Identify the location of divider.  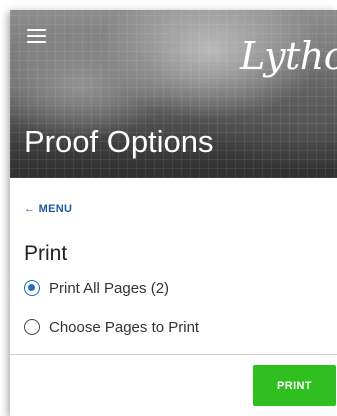
(173, 354).